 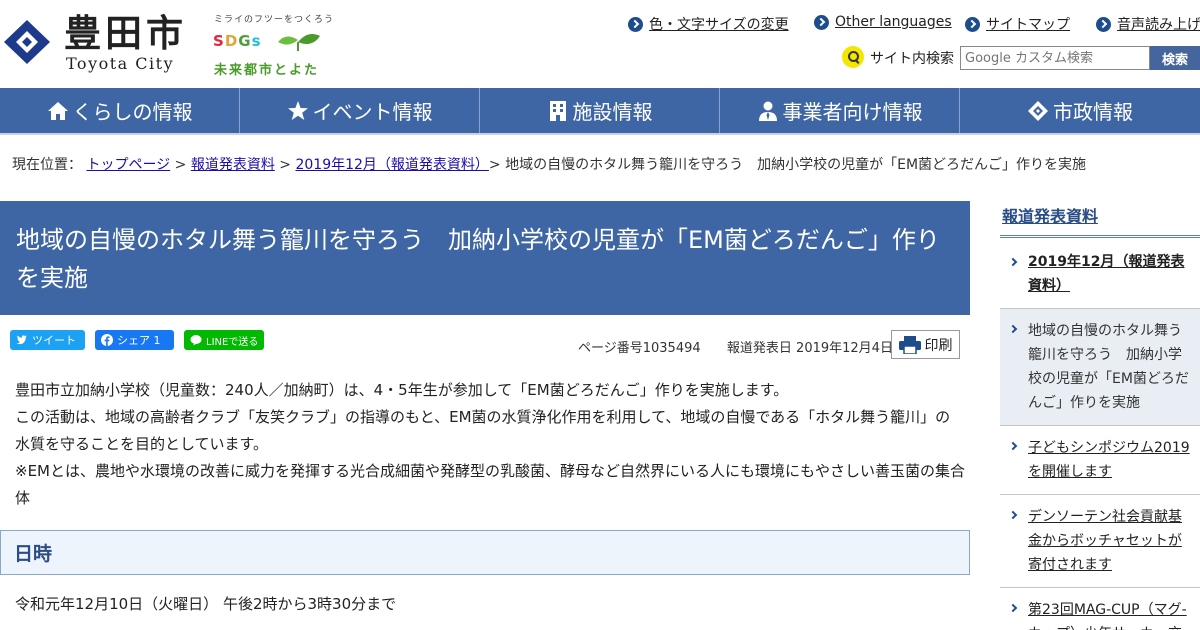 What do you see at coordinates (639, 348) in the screenshot?
I see `page-number: ページ番号1035494` at bounding box center [639, 348].